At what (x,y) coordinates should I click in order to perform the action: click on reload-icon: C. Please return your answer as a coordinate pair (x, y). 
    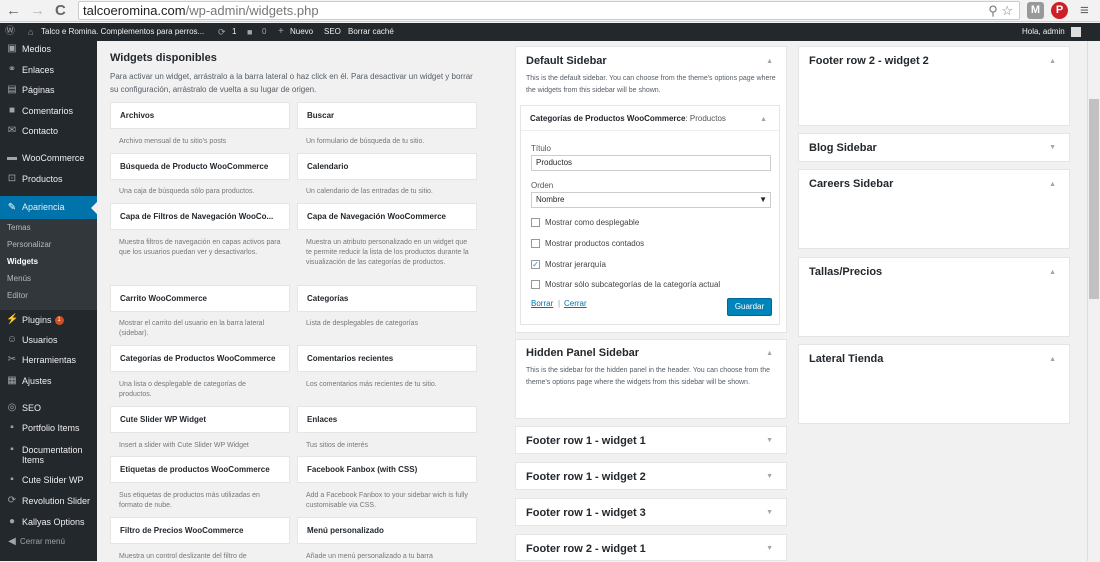
    Looking at the image, I should click on (60, 10).